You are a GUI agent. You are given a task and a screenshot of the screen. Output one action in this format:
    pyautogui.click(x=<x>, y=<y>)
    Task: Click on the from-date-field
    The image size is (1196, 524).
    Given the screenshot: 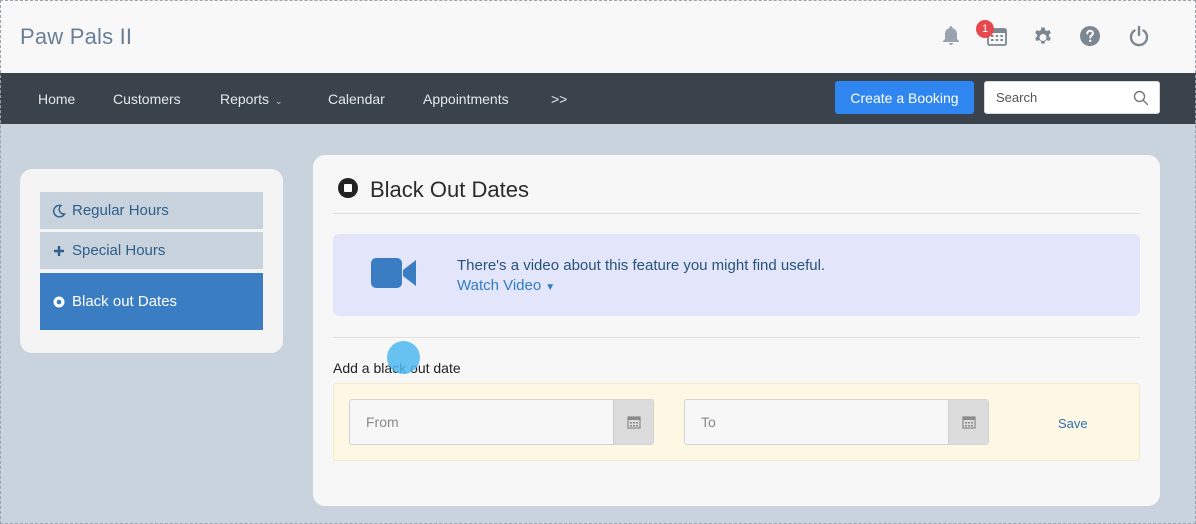 What is the action you would take?
    pyautogui.click(x=501, y=422)
    